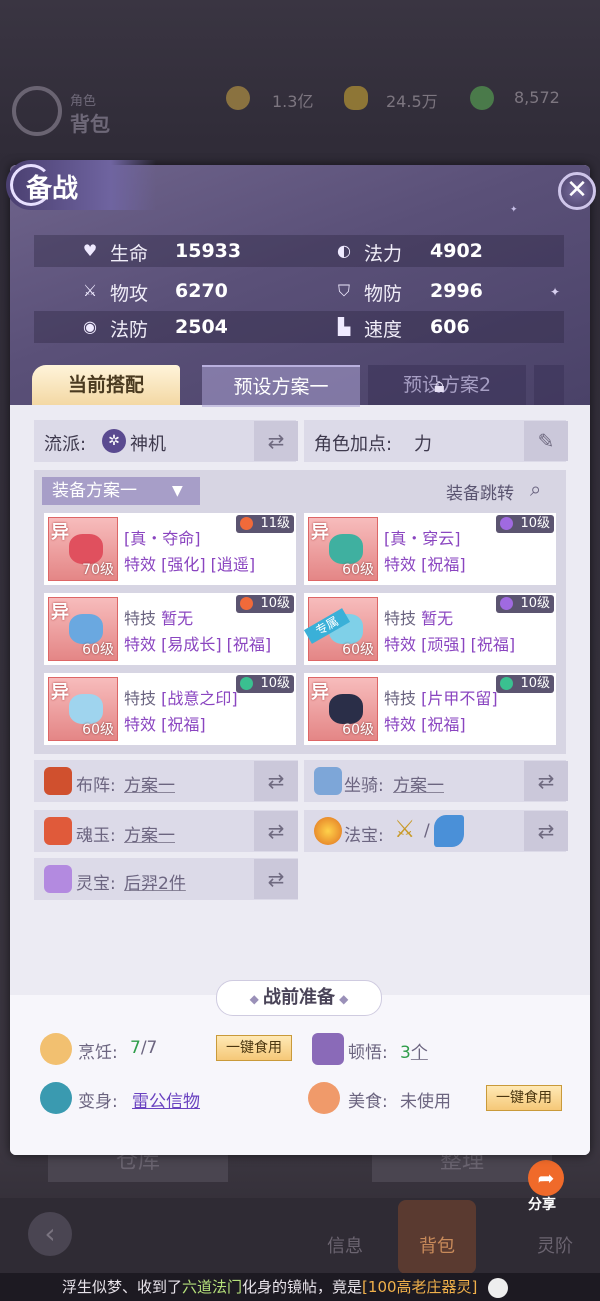 The image size is (600, 1301). What do you see at coordinates (383, 294) in the screenshot?
I see `stat-label: 物防` at bounding box center [383, 294].